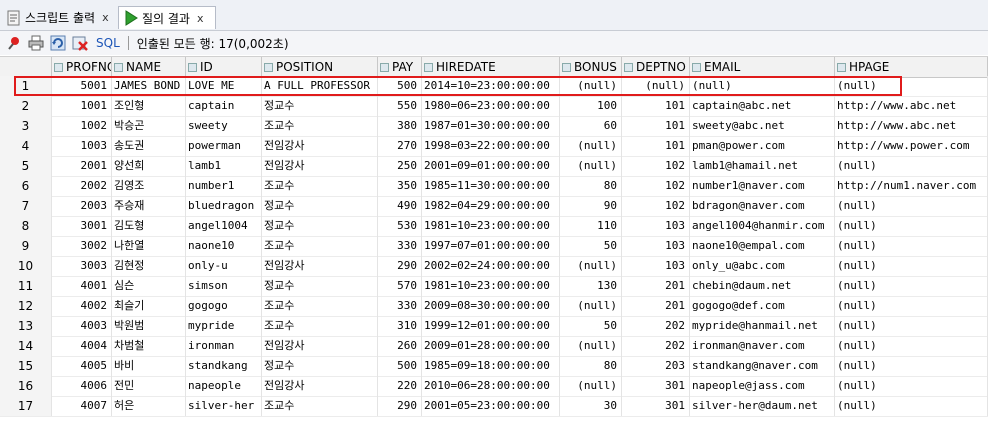 Image resolution: width=988 pixels, height=424 pixels. I want to click on cell-profno: 4001, so click(82, 286).